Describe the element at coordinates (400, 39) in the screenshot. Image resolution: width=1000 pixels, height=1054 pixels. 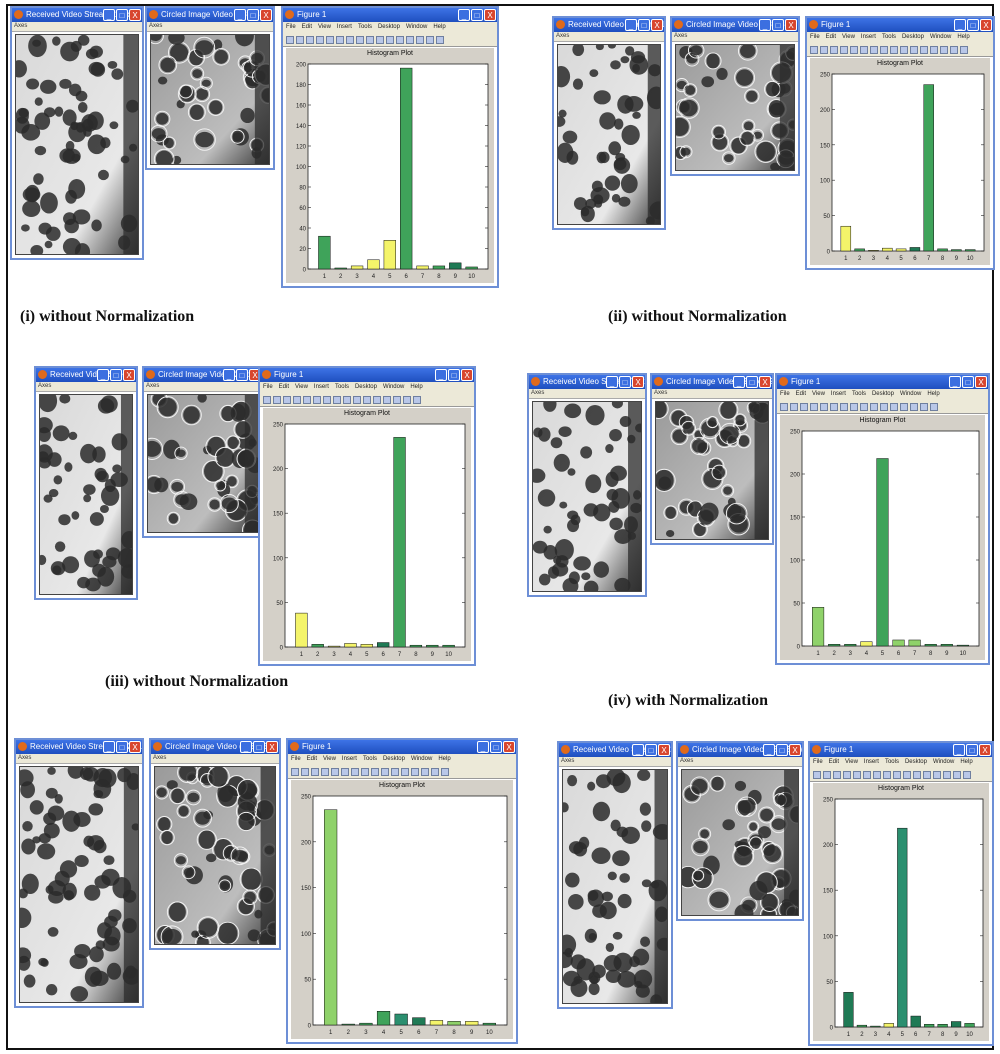
I see `link-icon` at that location.